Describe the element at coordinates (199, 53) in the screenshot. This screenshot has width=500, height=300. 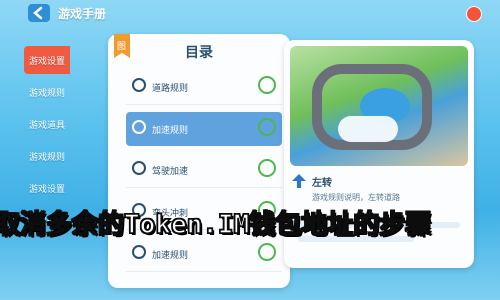
I see `panel-title: 目录` at that location.